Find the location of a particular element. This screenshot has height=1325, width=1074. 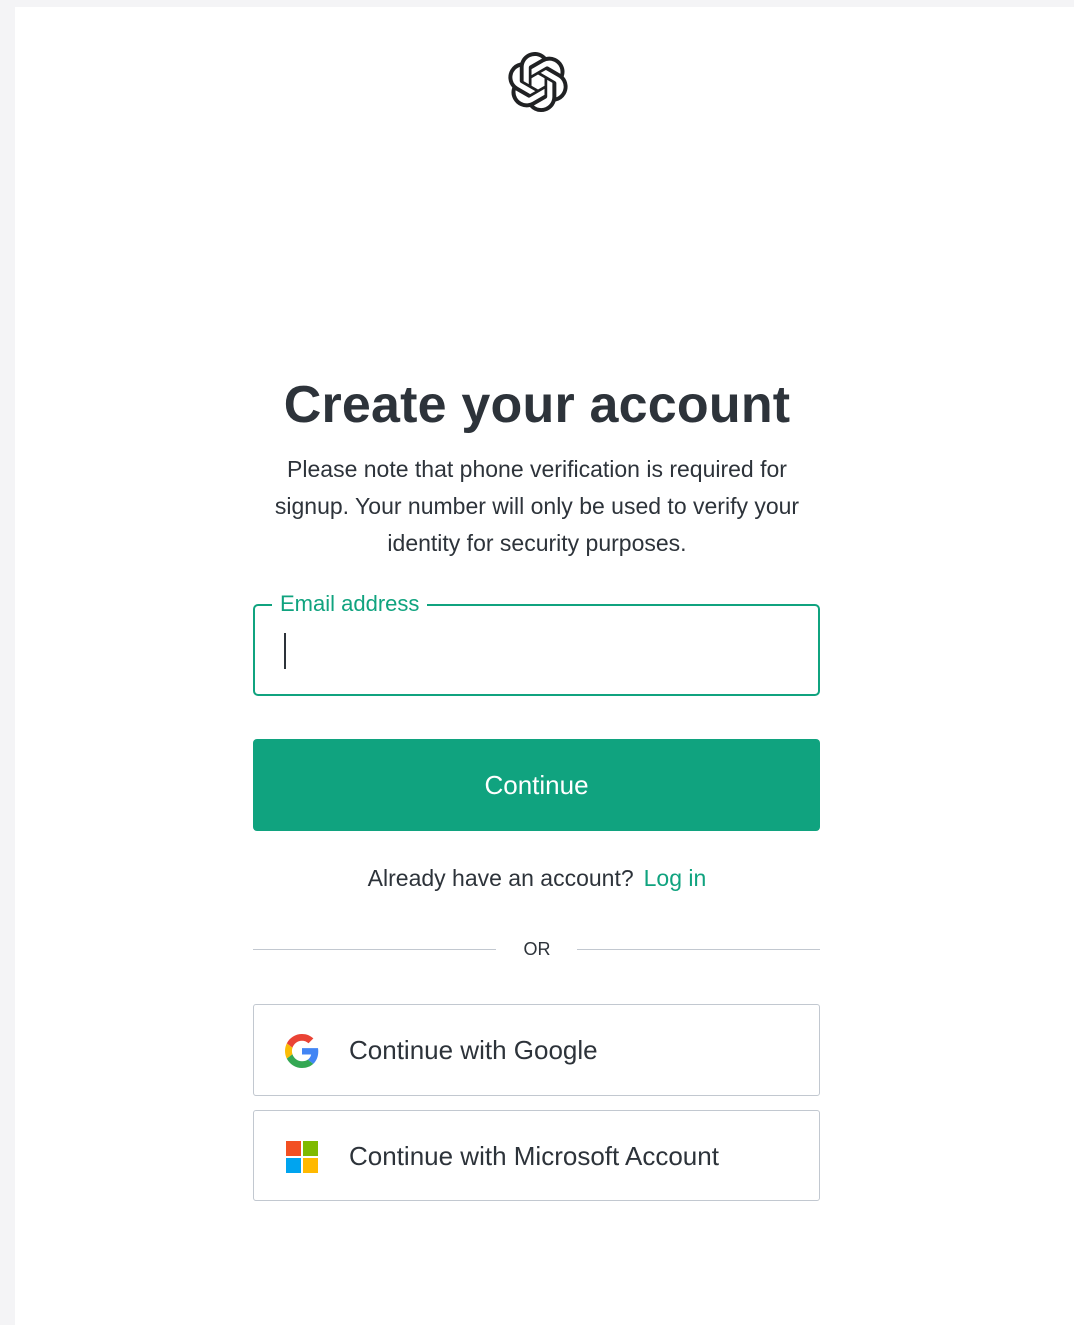

email-input is located at coordinates (536, 650).